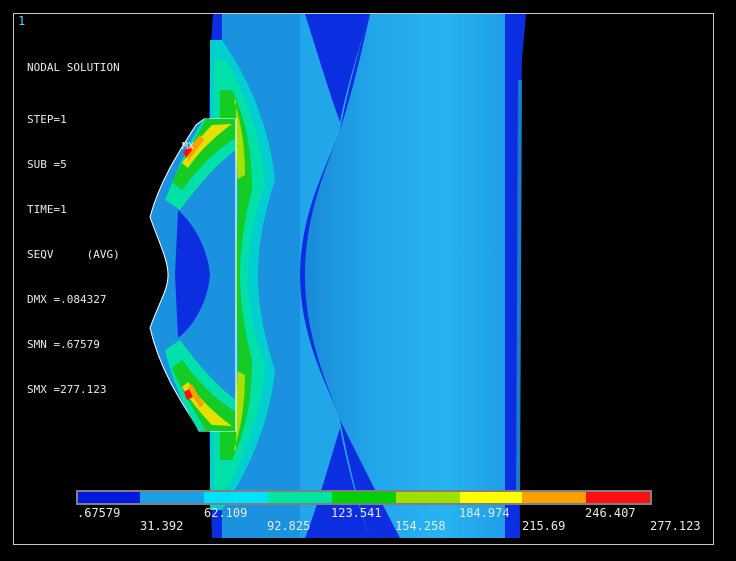  I want to click on info-line: SMN =.67579, so click(63, 344).